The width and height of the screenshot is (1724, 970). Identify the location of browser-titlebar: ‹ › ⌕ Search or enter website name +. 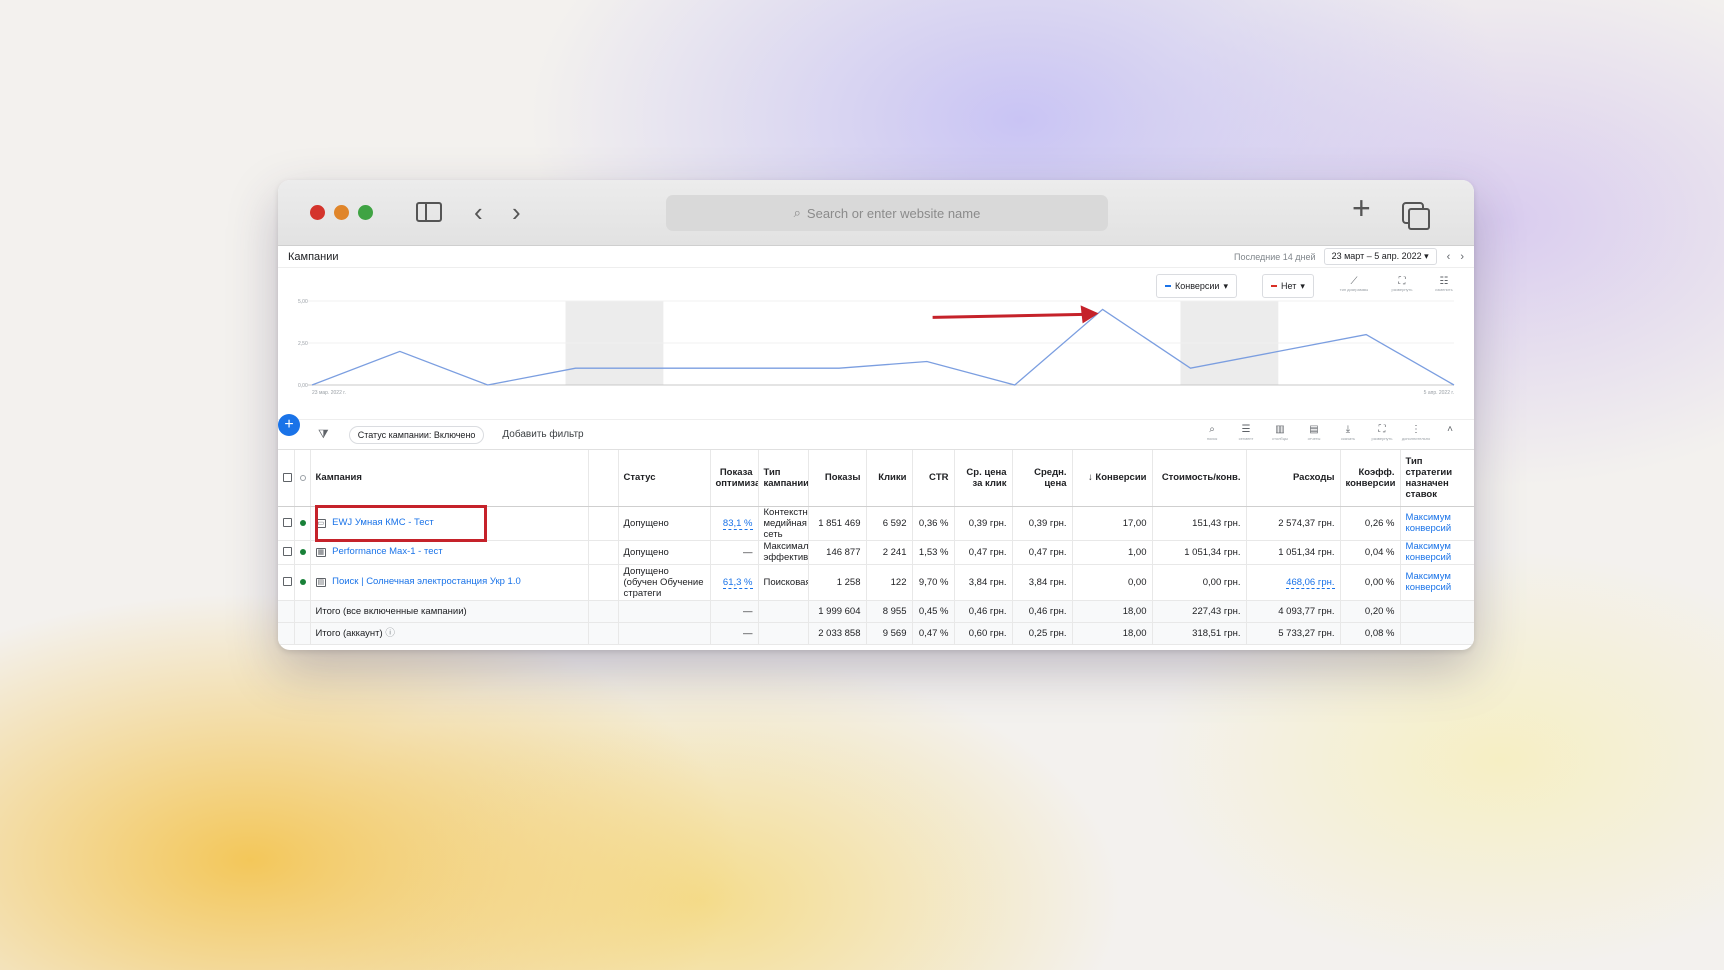
(876, 213).